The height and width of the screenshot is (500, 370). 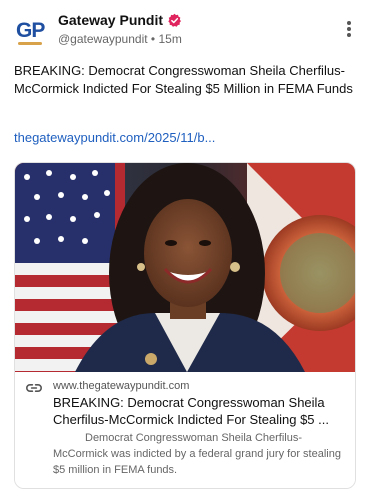 I want to click on card-domain: www.thegatewaypundit.com, so click(x=121, y=386).